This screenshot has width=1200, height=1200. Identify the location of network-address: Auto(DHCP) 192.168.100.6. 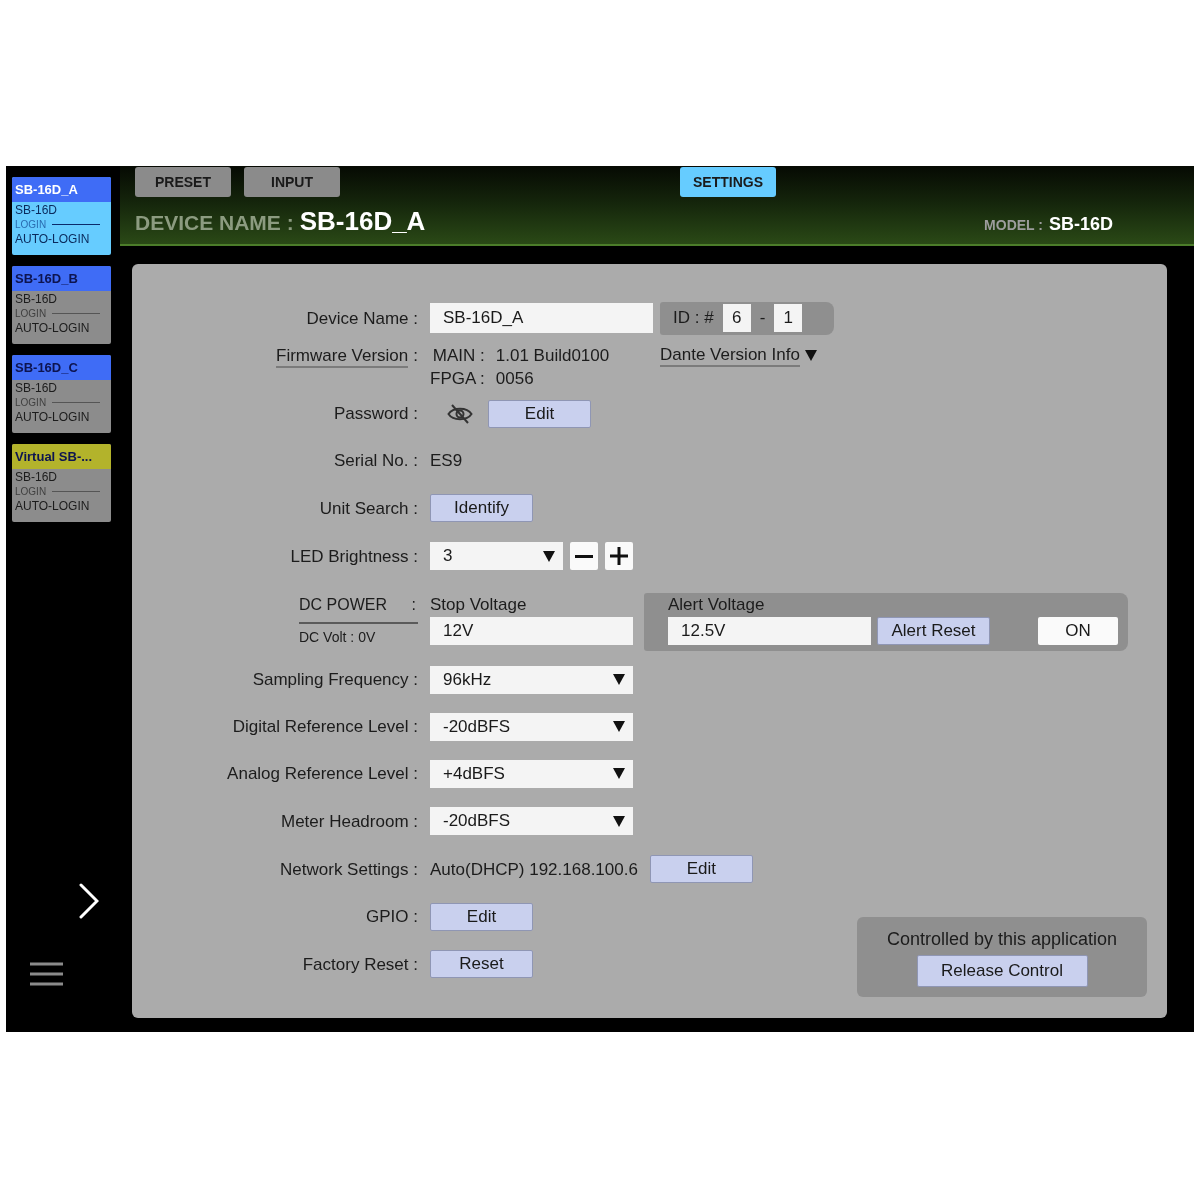
(534, 869).